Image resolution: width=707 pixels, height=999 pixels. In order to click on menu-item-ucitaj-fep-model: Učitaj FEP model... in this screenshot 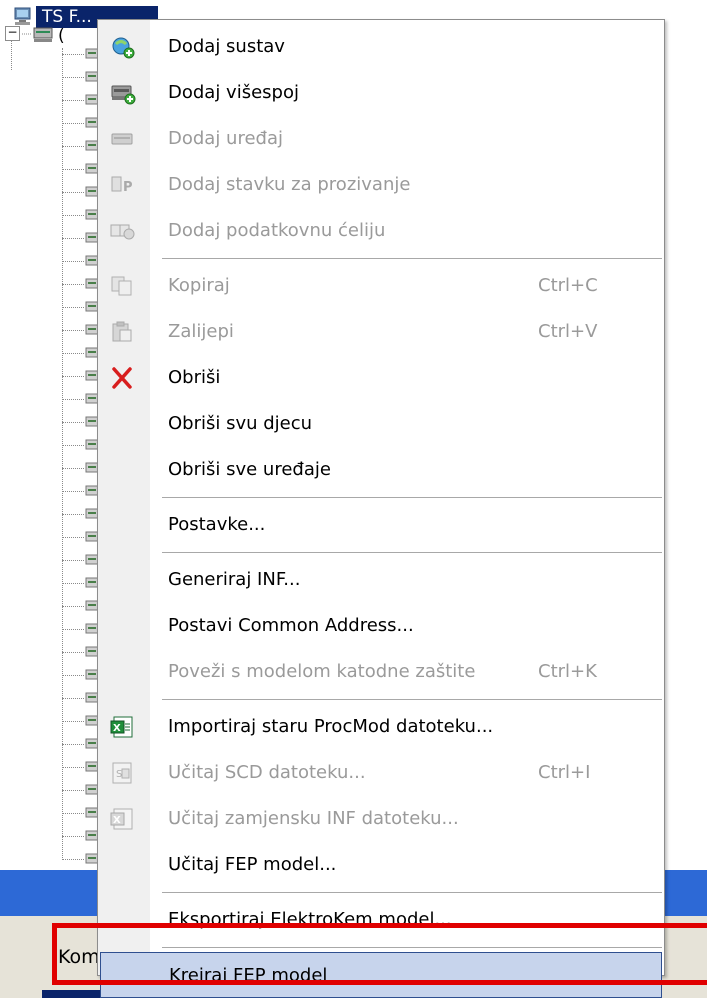, I will do `click(381, 865)`.